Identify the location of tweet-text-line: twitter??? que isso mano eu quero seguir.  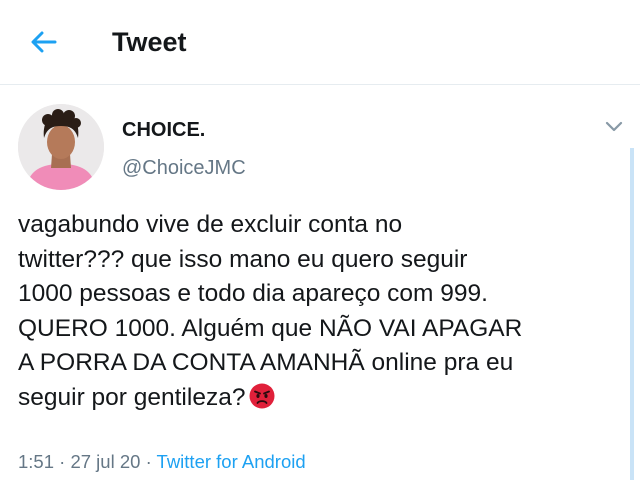
(243, 259).